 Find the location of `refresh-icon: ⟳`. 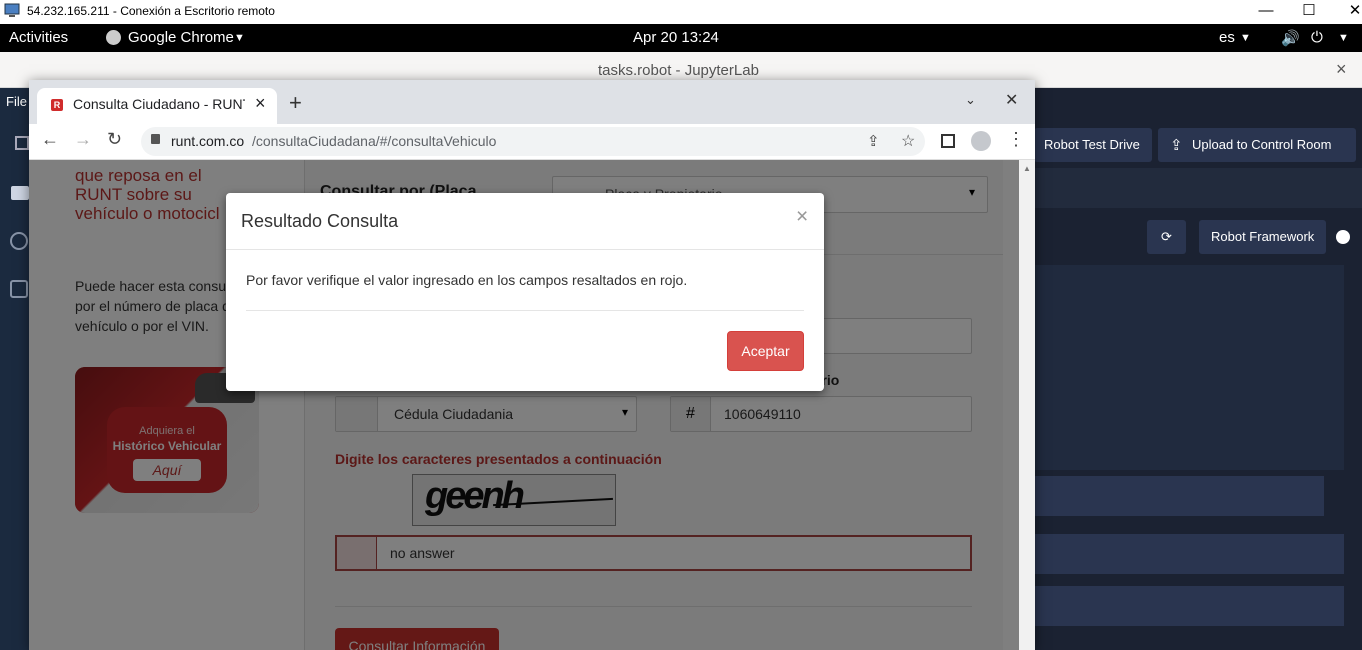

refresh-icon: ⟳ is located at coordinates (1166, 237).